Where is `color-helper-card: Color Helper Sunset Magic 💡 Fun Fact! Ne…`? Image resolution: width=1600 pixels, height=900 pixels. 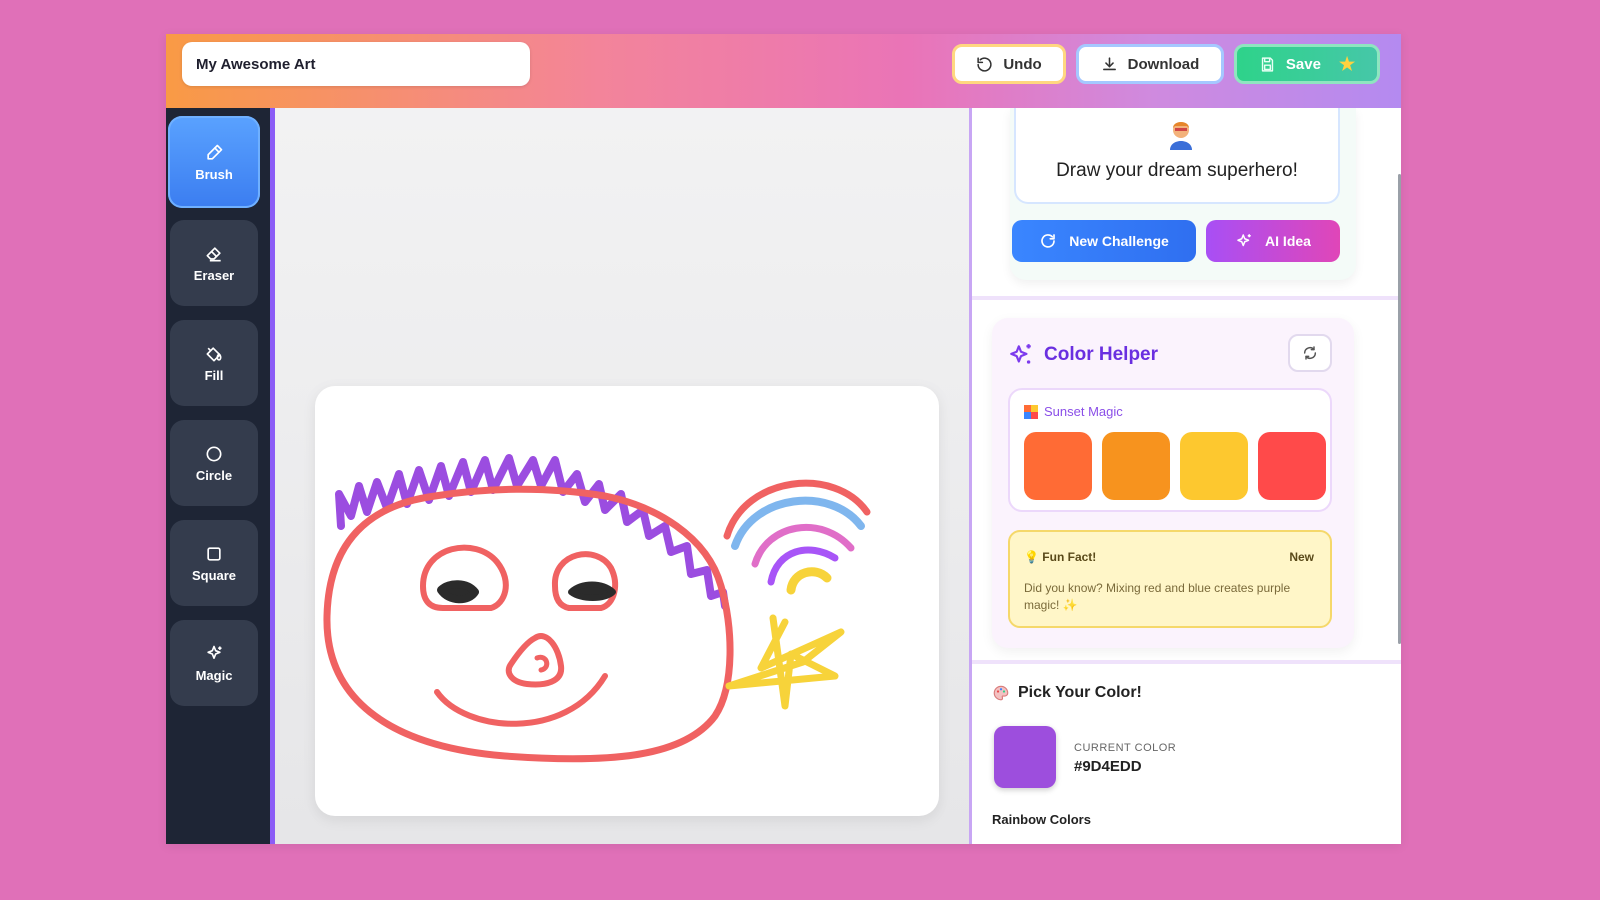 color-helper-card: Color Helper Sunset Magic 💡 Fun Fact! Ne… is located at coordinates (1173, 483).